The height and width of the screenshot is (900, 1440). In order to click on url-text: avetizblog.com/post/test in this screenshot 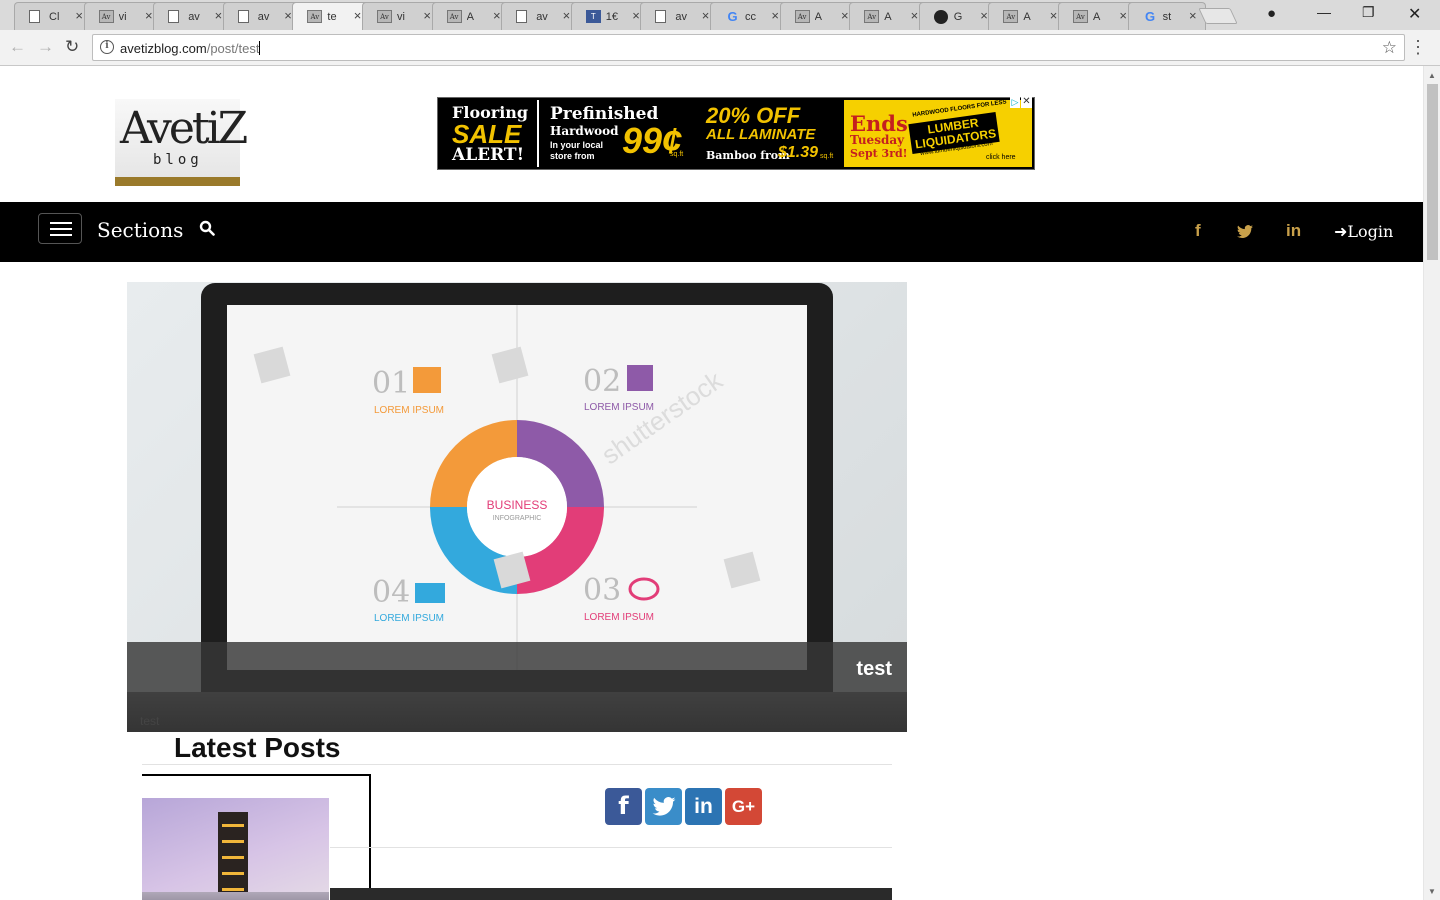, I will do `click(190, 48)`.